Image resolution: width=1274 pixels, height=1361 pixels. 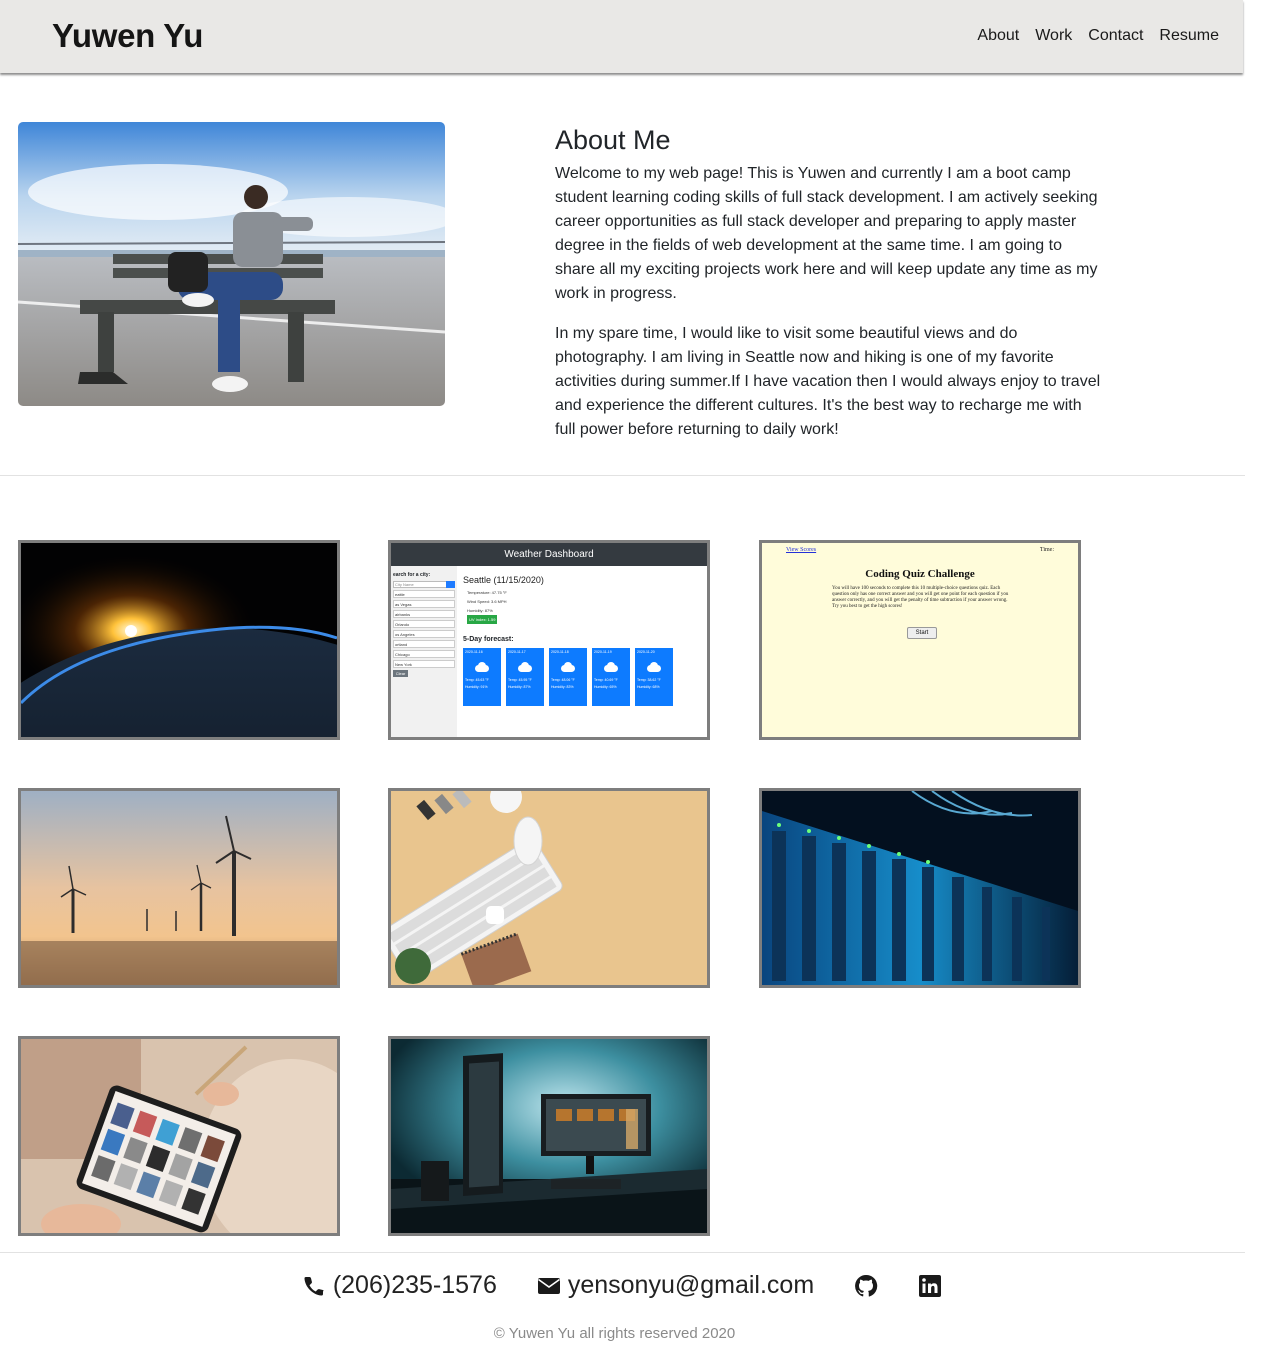 What do you see at coordinates (548, 1285) in the screenshot?
I see `envelope-icon` at bounding box center [548, 1285].